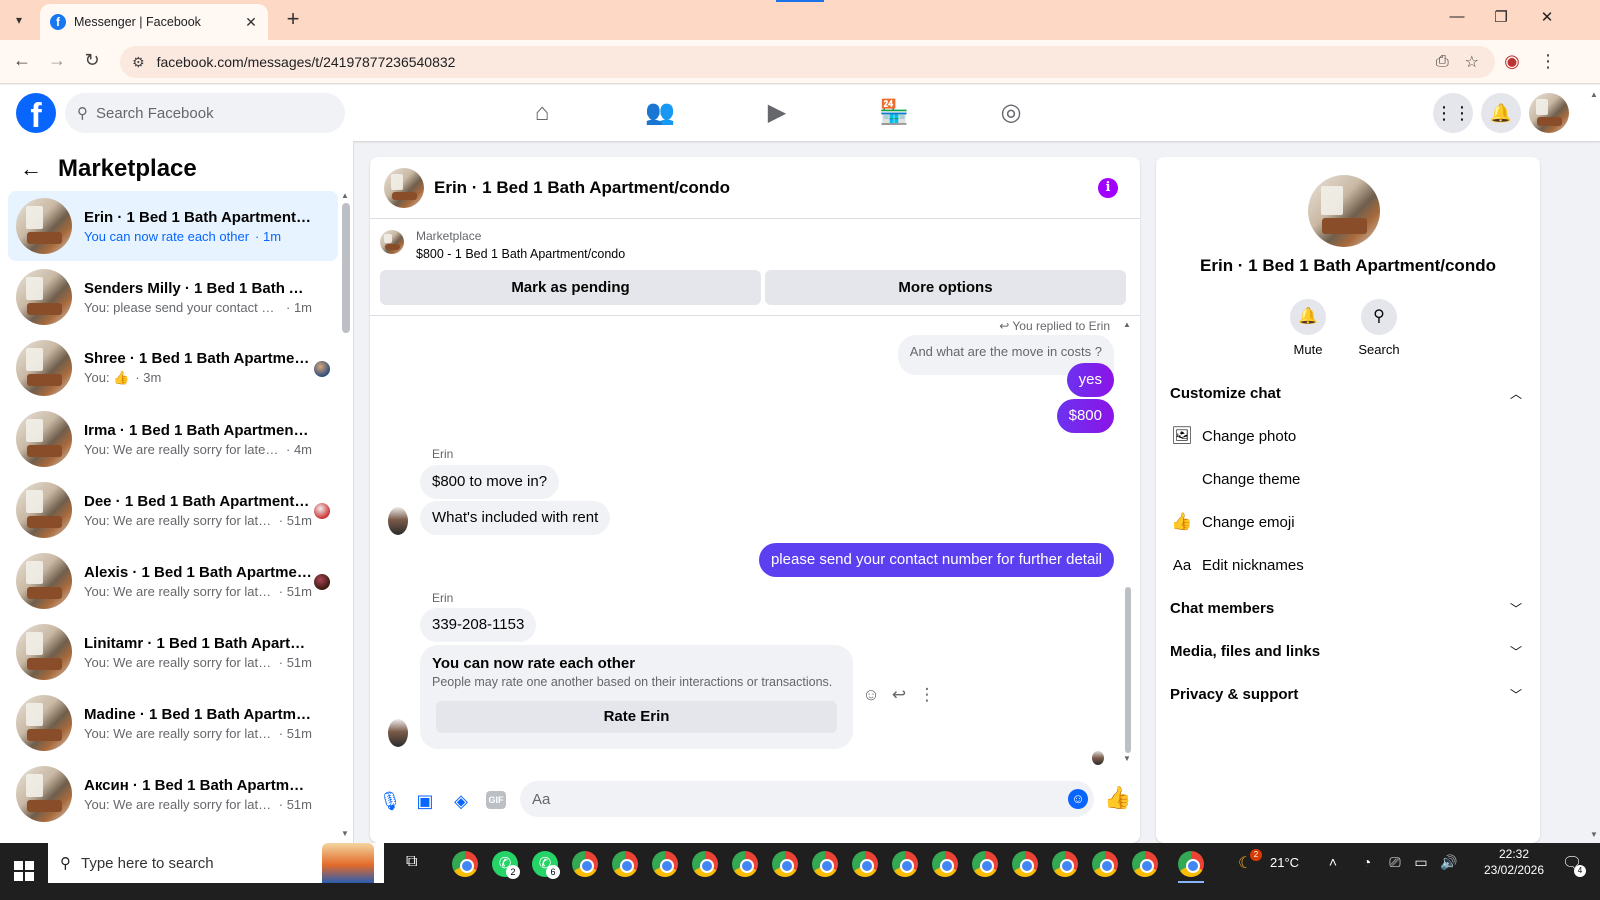 The width and height of the screenshot is (1600, 900). What do you see at coordinates (1348, 608) in the screenshot?
I see `chat-members-section: Chat members ﹀` at bounding box center [1348, 608].